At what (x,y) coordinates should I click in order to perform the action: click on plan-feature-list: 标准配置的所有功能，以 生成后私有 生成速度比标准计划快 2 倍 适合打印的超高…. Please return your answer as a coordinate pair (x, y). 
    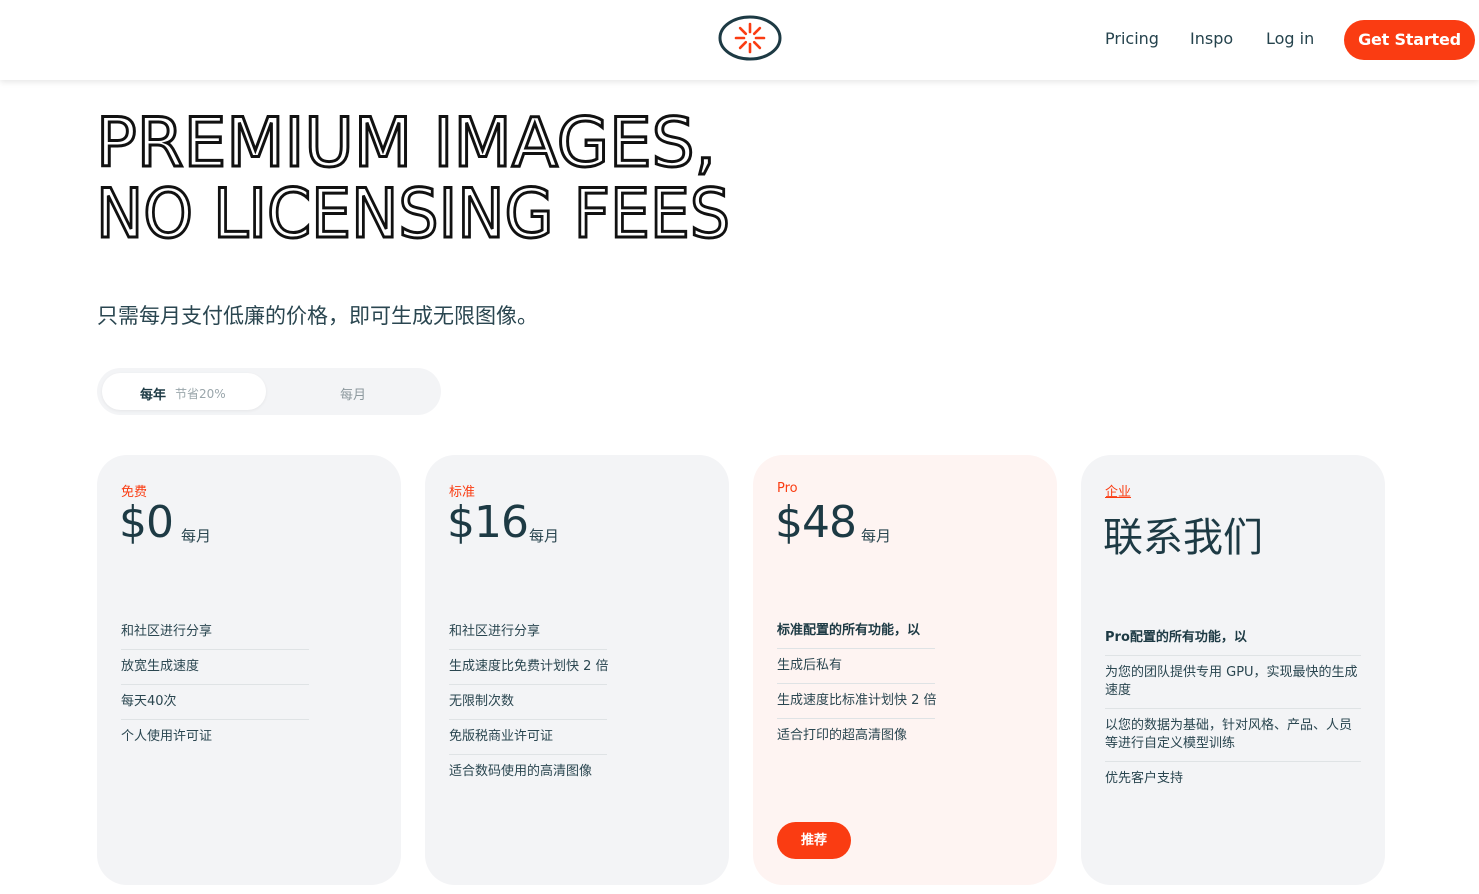
    Looking at the image, I should click on (857, 683).